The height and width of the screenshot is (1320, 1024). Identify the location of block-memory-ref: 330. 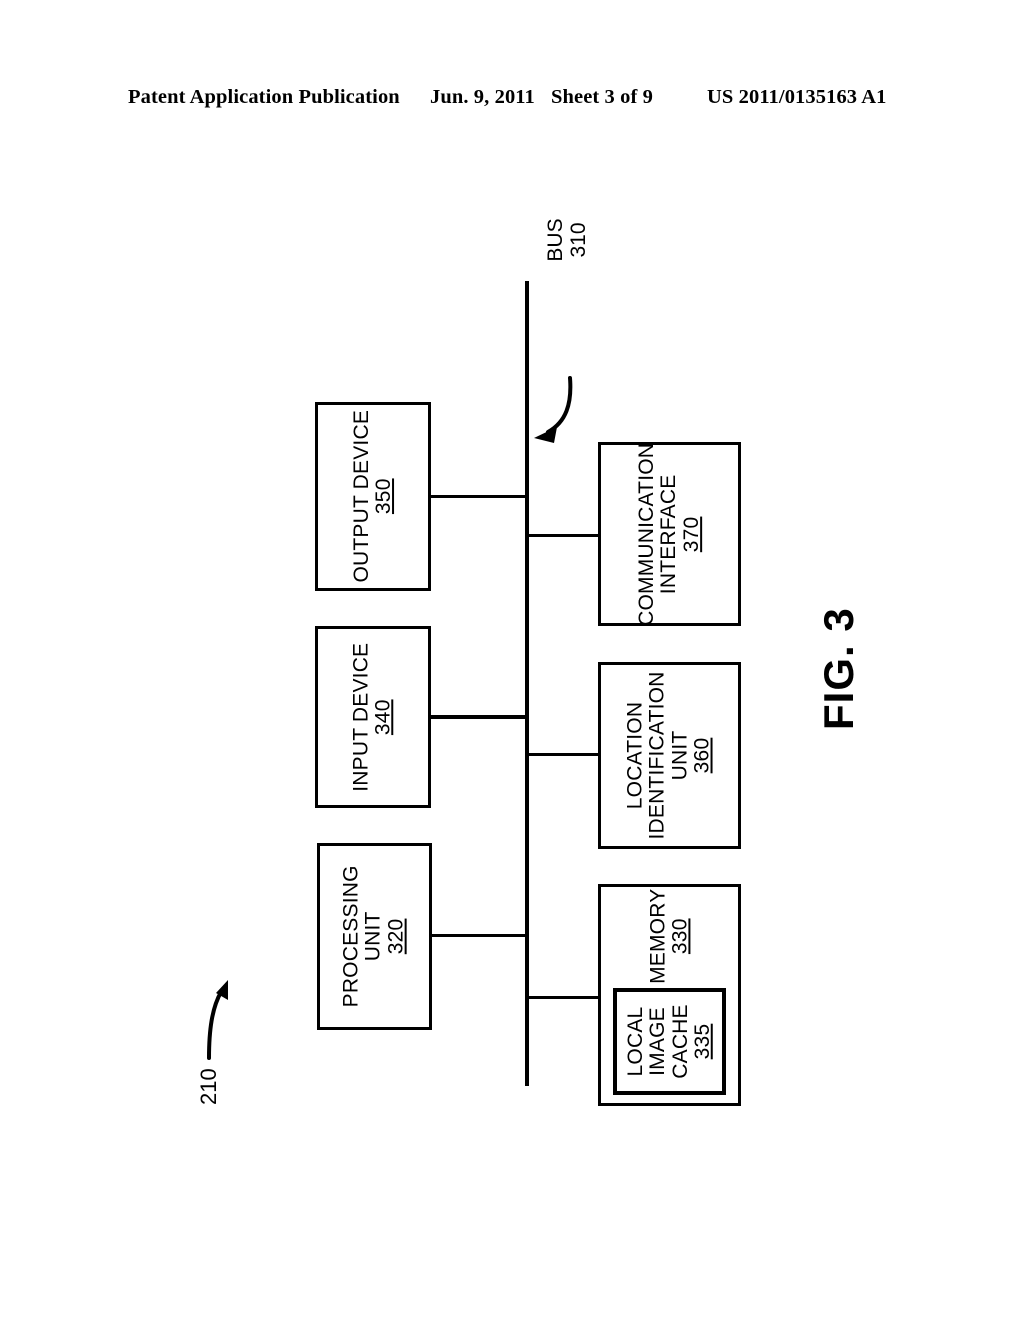
(680, 936).